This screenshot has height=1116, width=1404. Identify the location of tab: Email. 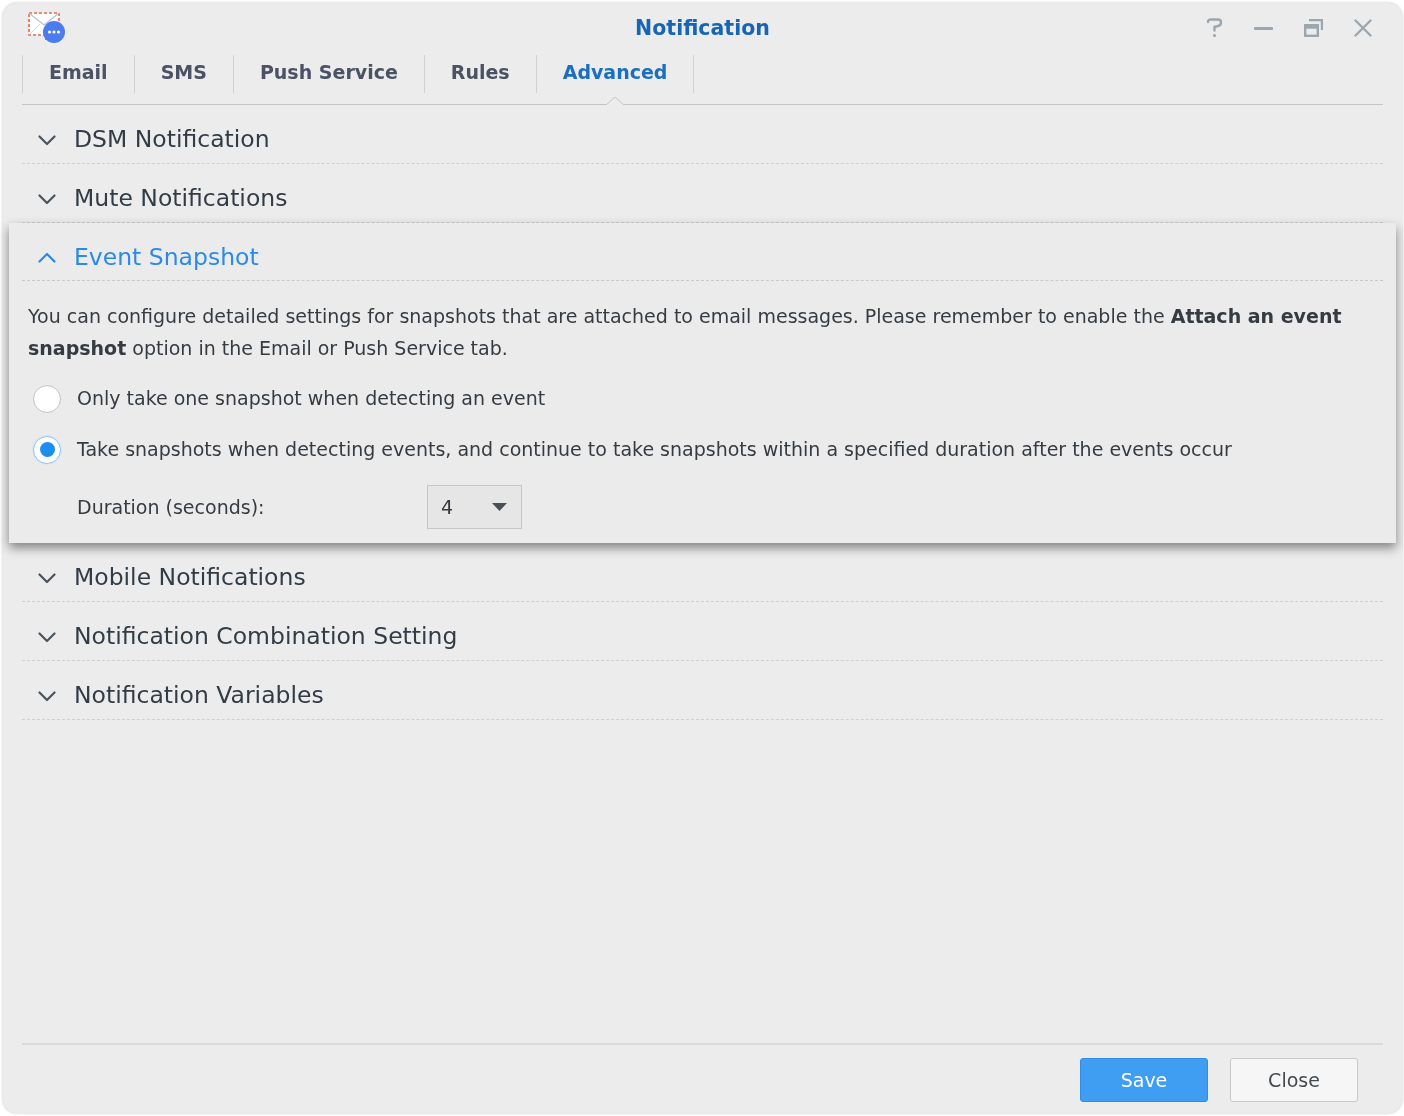
(78, 79).